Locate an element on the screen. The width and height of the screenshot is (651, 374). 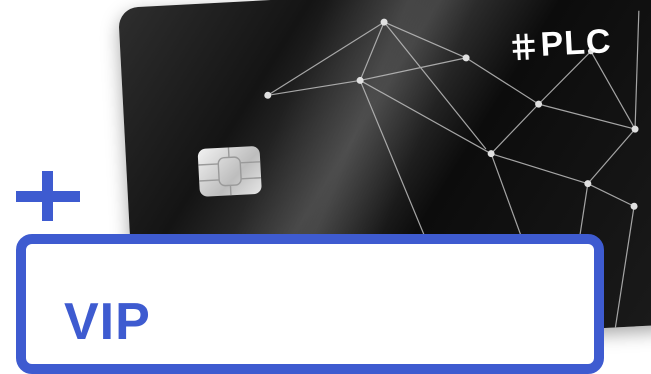
plc-logo-icon is located at coordinates (523, 46).